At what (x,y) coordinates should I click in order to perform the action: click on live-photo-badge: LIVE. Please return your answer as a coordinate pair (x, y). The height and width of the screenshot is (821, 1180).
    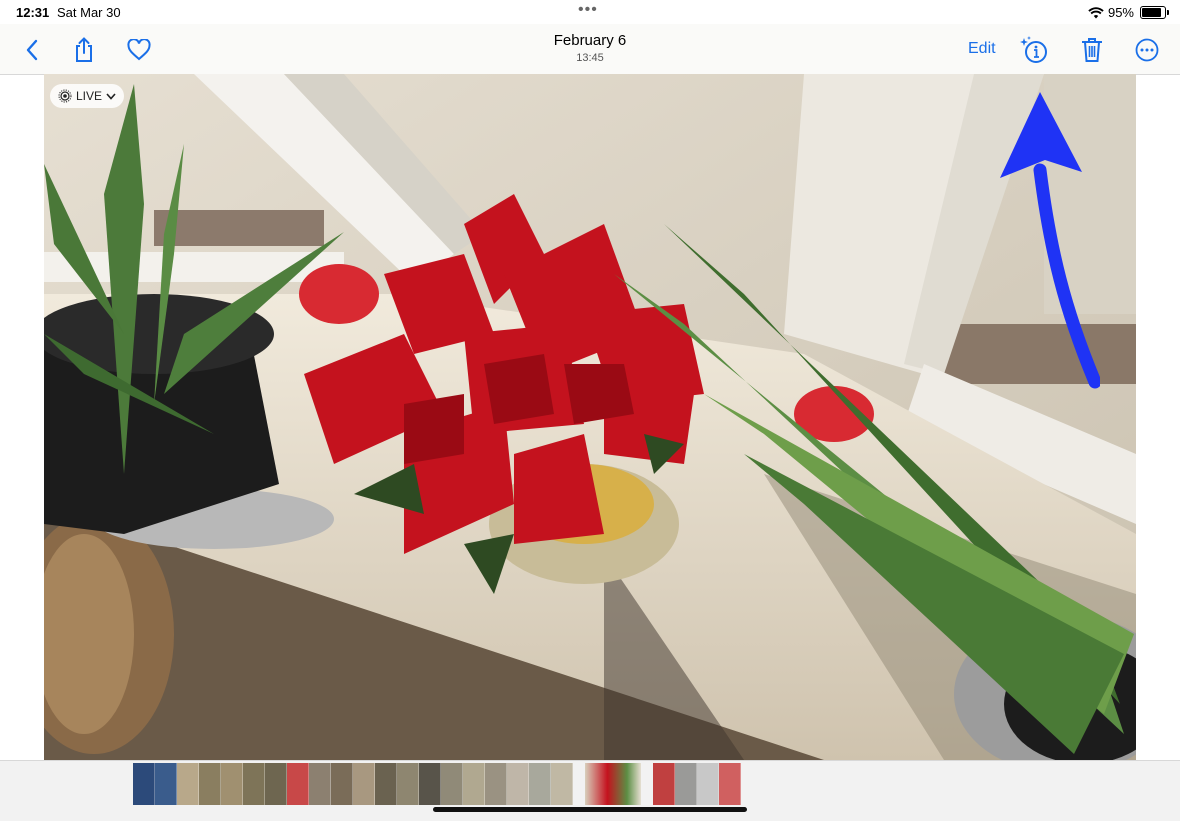
    Looking at the image, I should click on (87, 96).